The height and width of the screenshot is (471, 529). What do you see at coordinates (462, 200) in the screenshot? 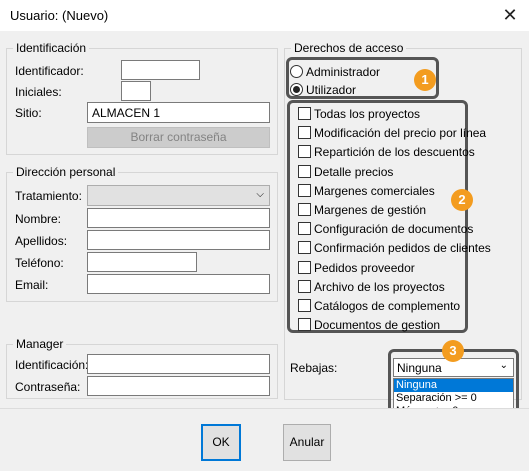
I see `badge-2: 2` at bounding box center [462, 200].